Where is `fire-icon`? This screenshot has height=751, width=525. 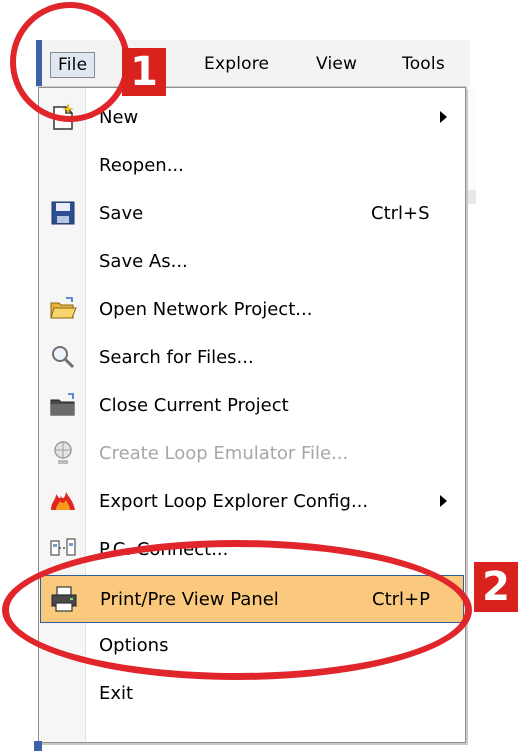
fire-icon is located at coordinates (63, 501).